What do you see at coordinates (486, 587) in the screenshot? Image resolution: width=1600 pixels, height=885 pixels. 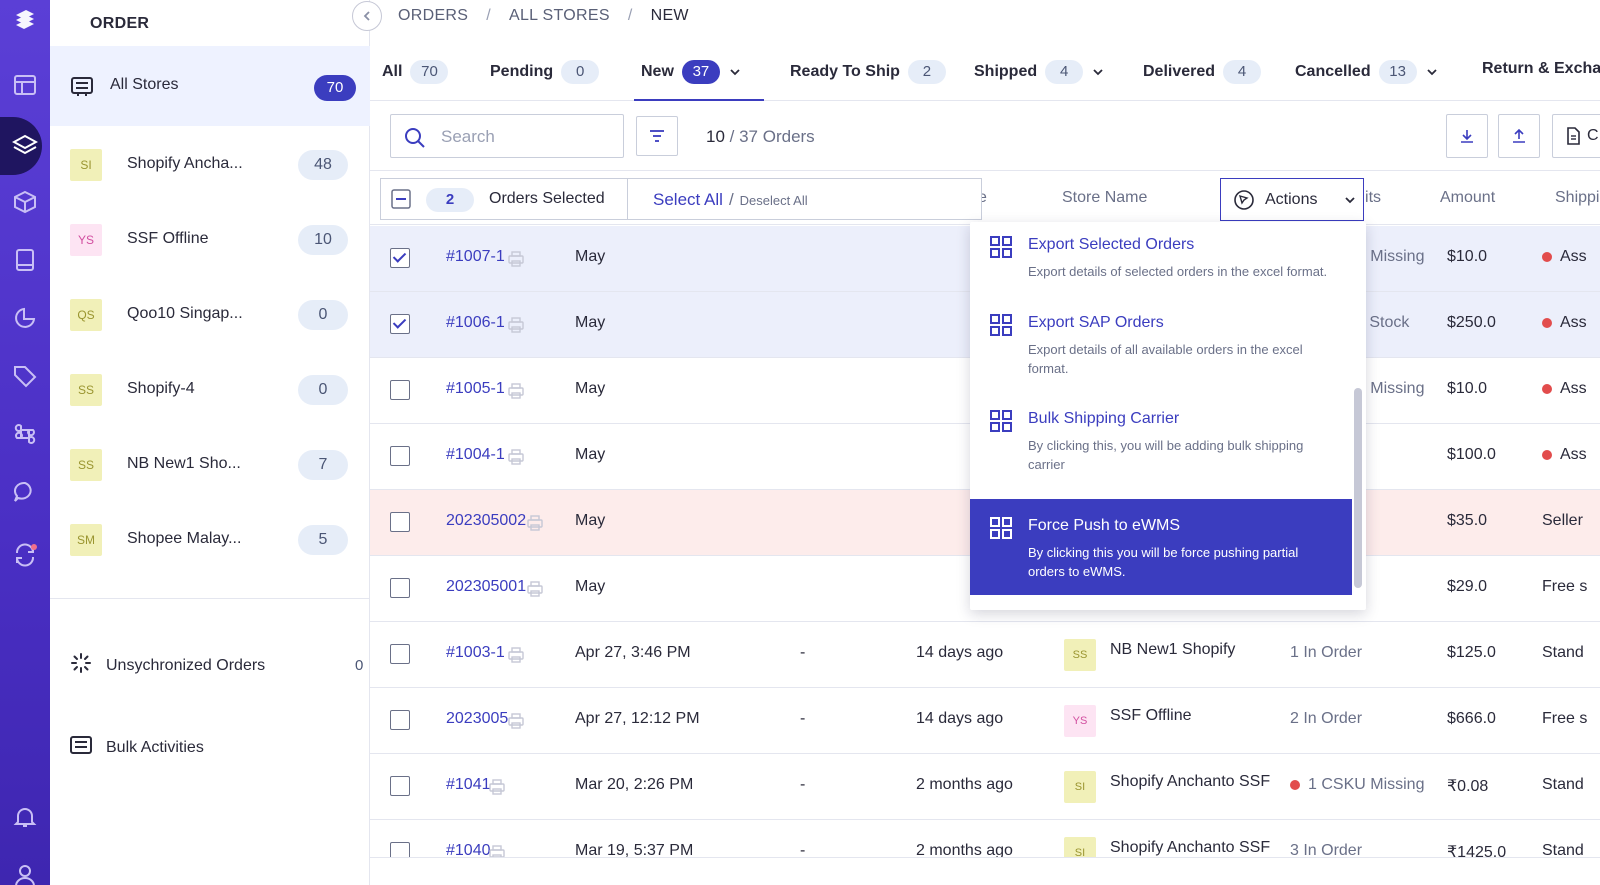 I see `order-id-link: 202305001` at bounding box center [486, 587].